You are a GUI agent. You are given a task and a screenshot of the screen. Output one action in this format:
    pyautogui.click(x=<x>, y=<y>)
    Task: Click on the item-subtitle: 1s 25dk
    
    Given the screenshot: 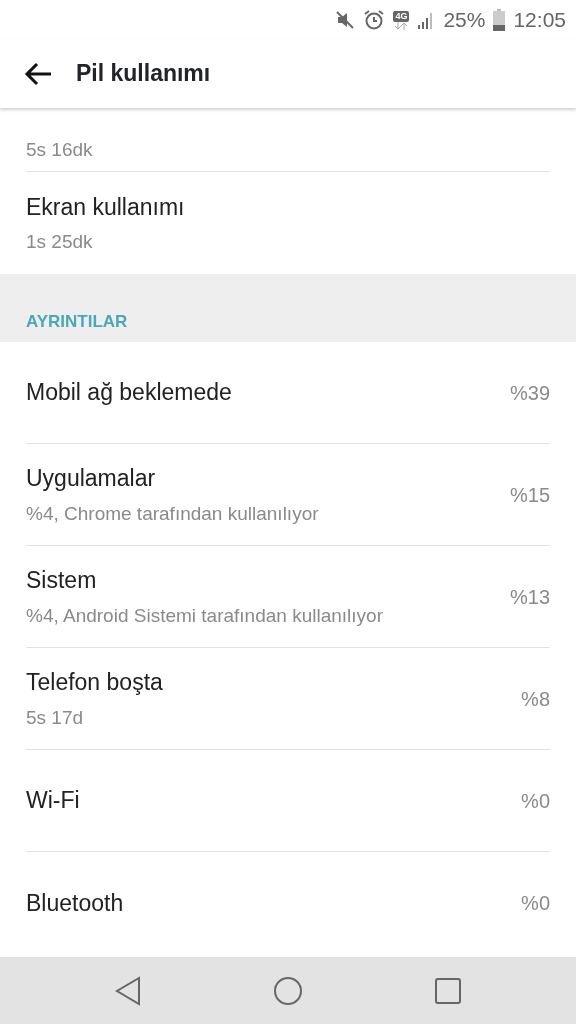 What is the action you would take?
    pyautogui.click(x=60, y=242)
    